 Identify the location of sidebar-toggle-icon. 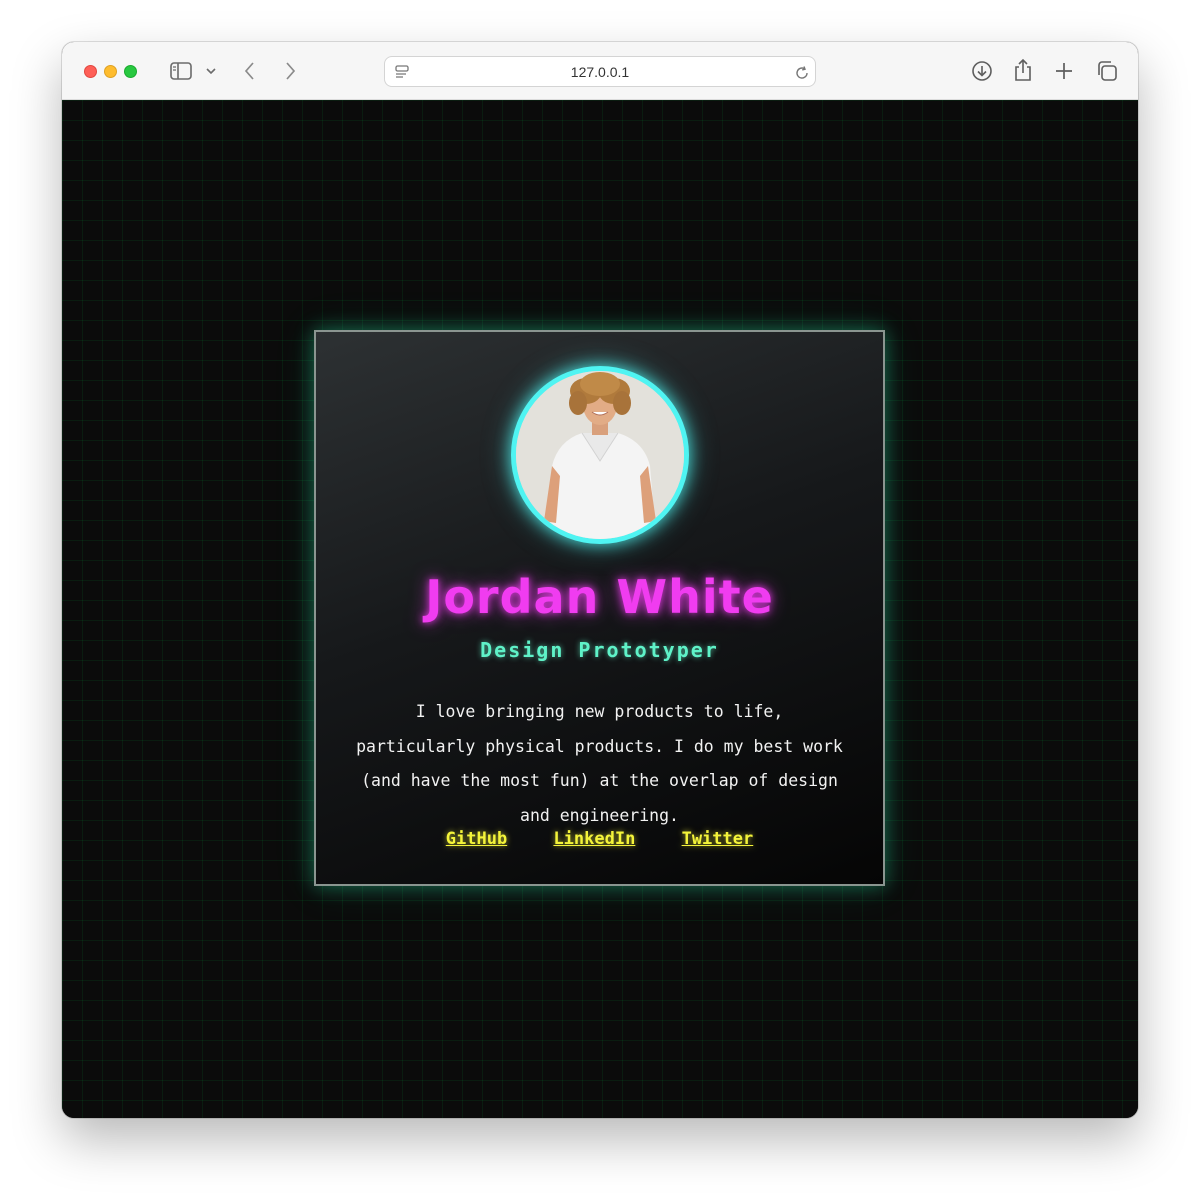
(181, 71).